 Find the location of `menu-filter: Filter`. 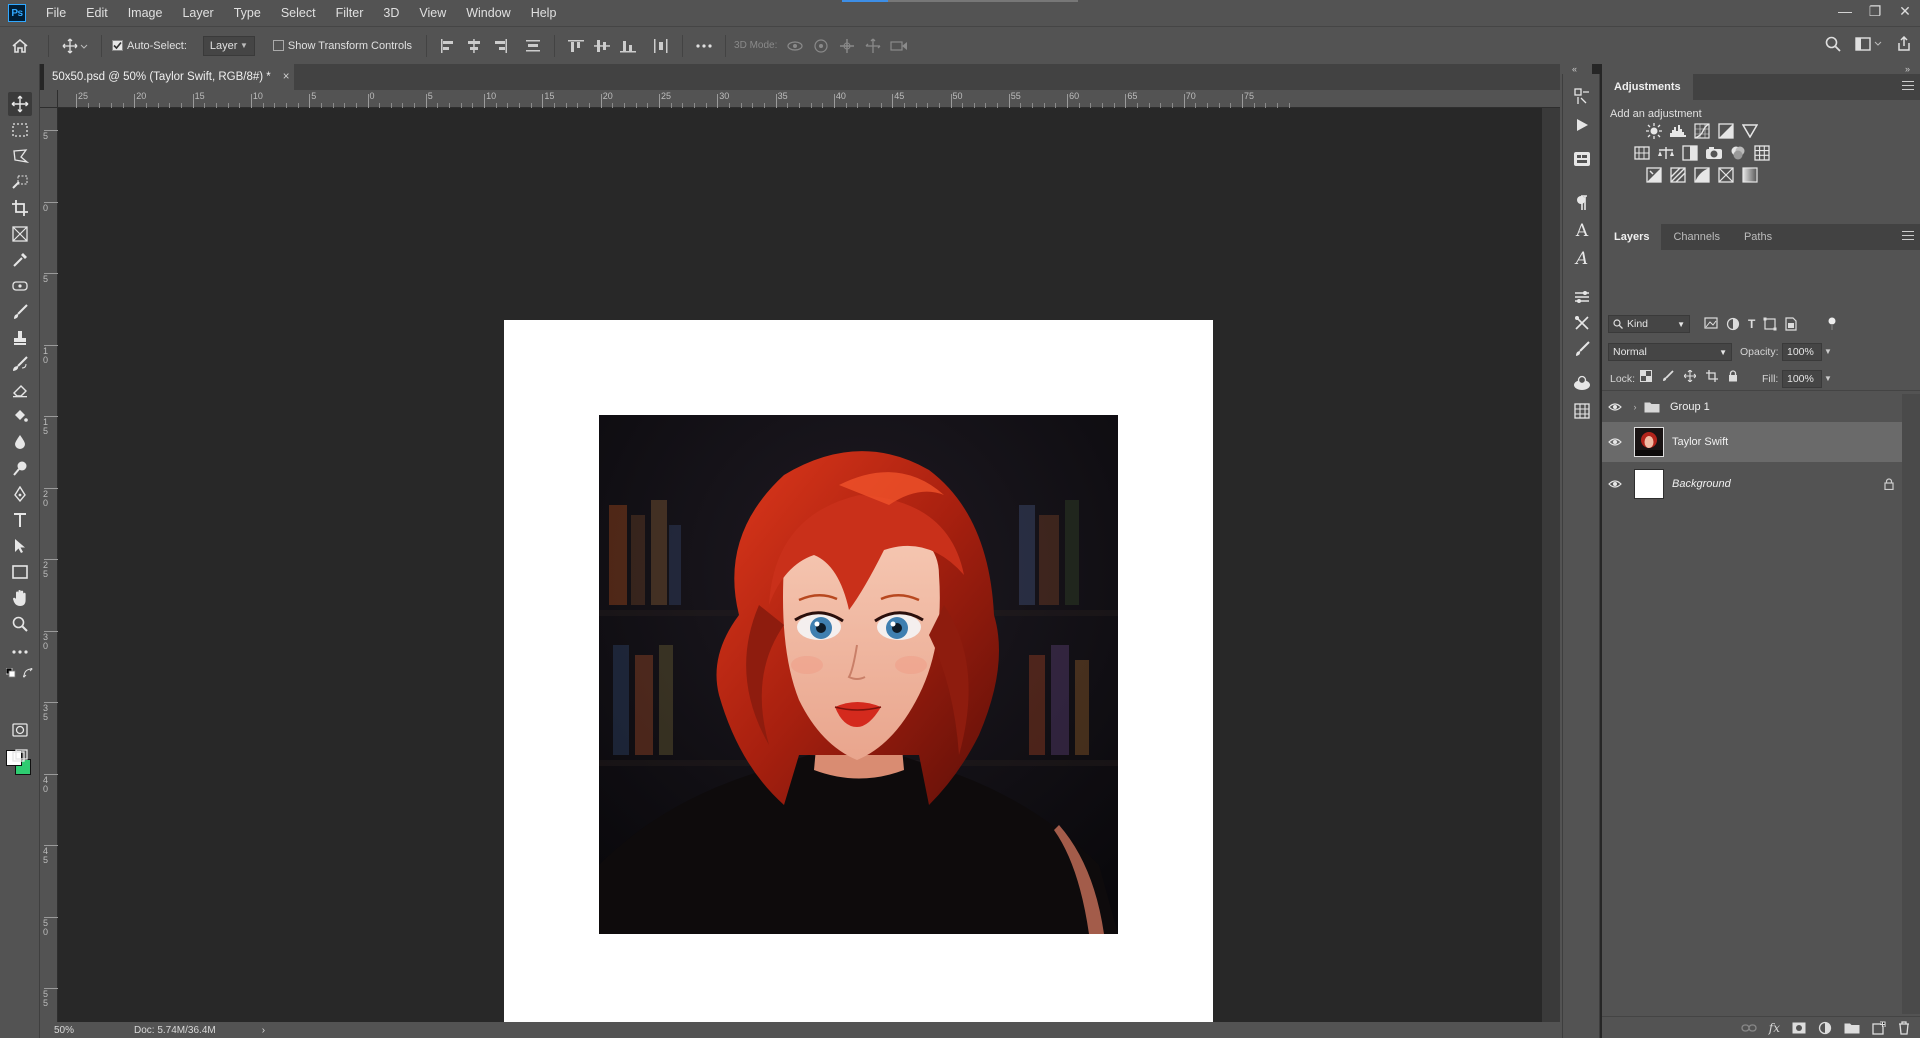

menu-filter: Filter is located at coordinates (350, 13).